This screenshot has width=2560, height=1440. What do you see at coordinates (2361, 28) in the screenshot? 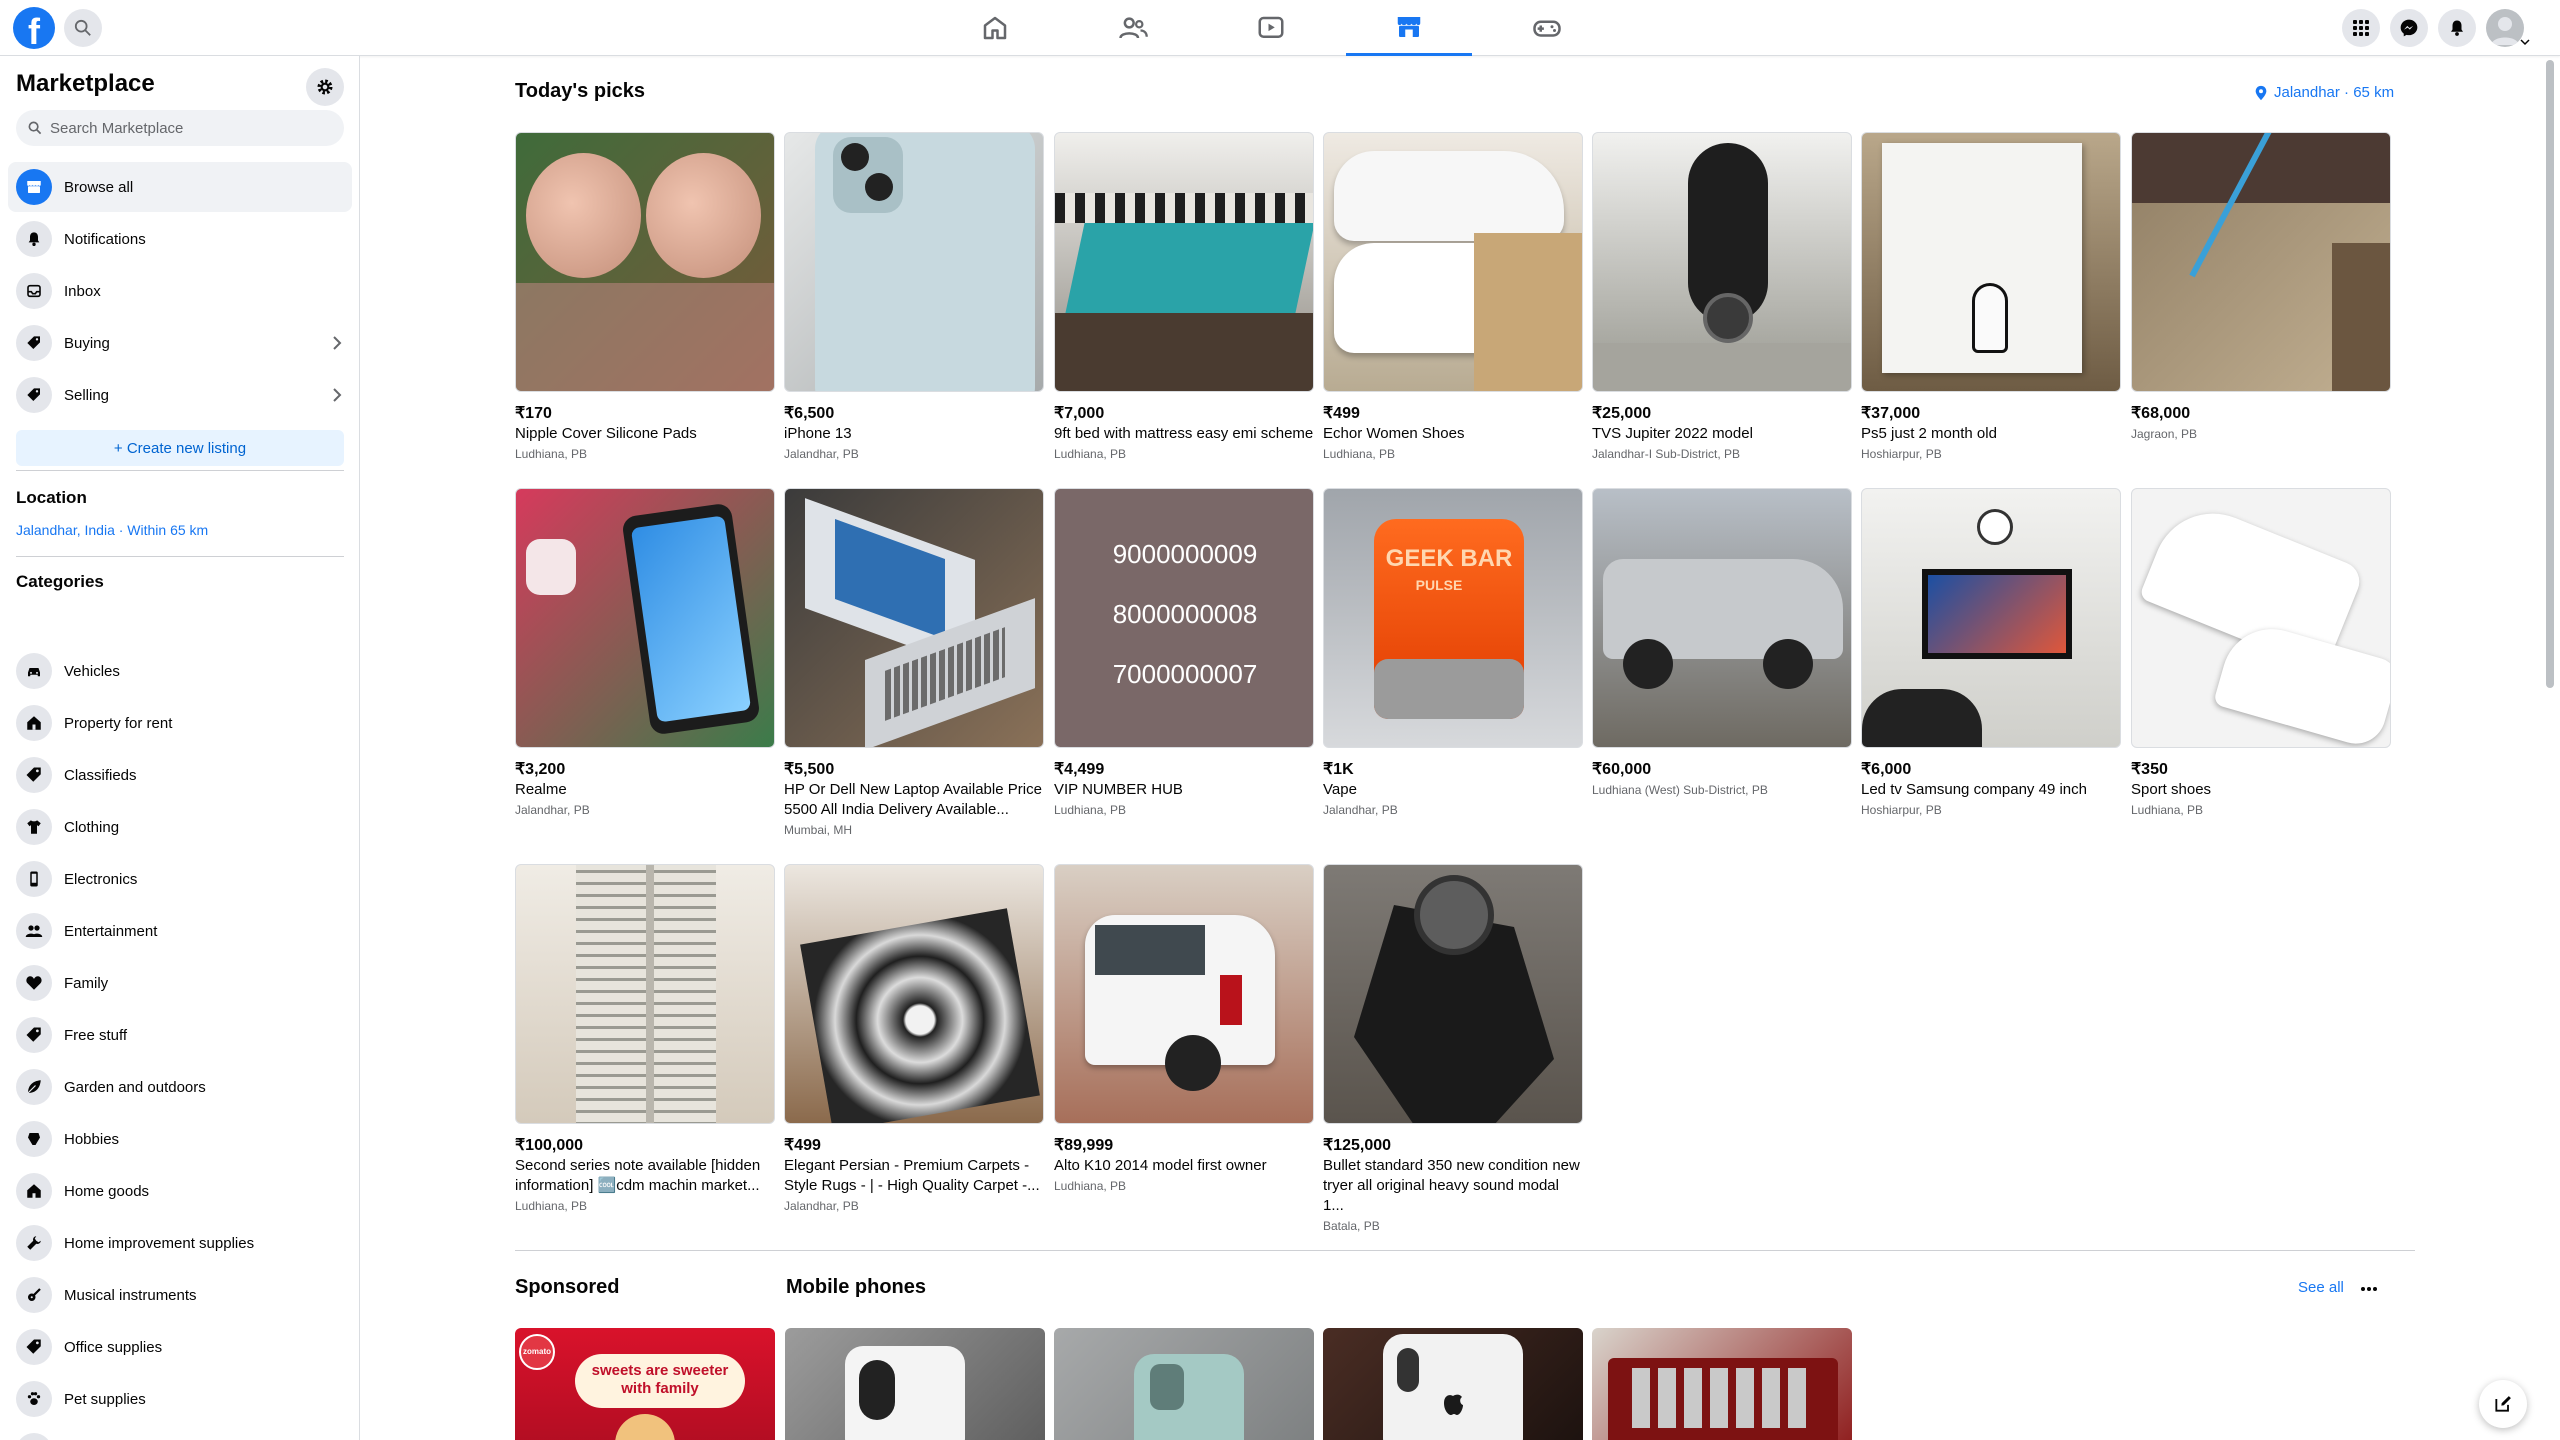
I see `menu-button` at bounding box center [2361, 28].